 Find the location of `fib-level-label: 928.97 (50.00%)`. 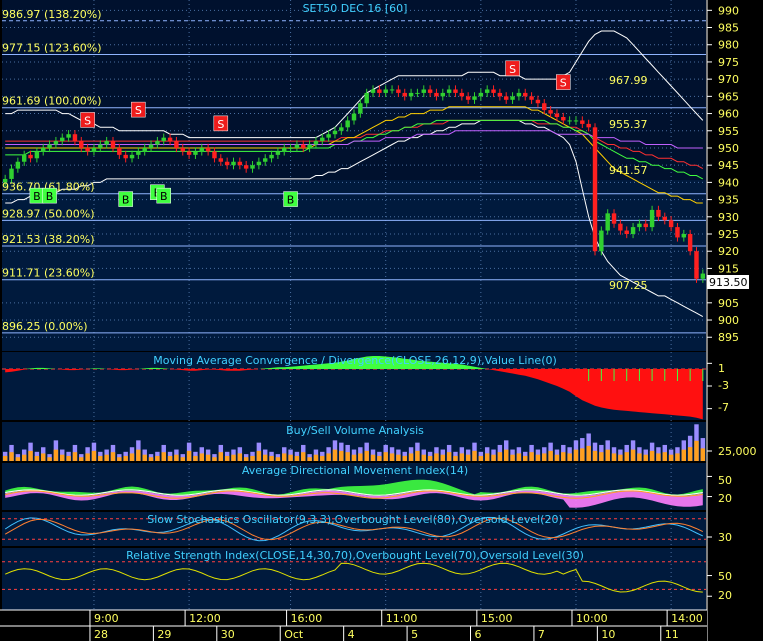

fib-level-label: 928.97 (50.00%) is located at coordinates (48, 213).